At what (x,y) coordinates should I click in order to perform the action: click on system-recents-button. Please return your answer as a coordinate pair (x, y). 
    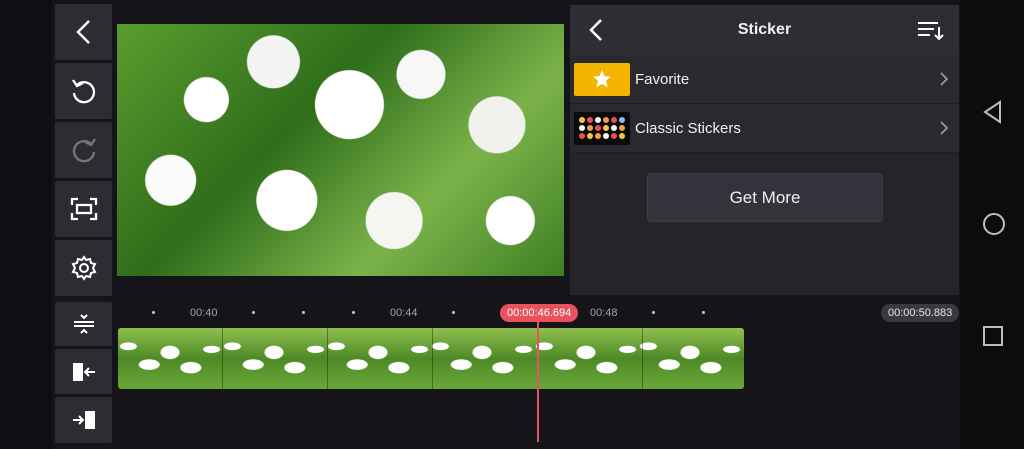
    Looking at the image, I should click on (993, 338).